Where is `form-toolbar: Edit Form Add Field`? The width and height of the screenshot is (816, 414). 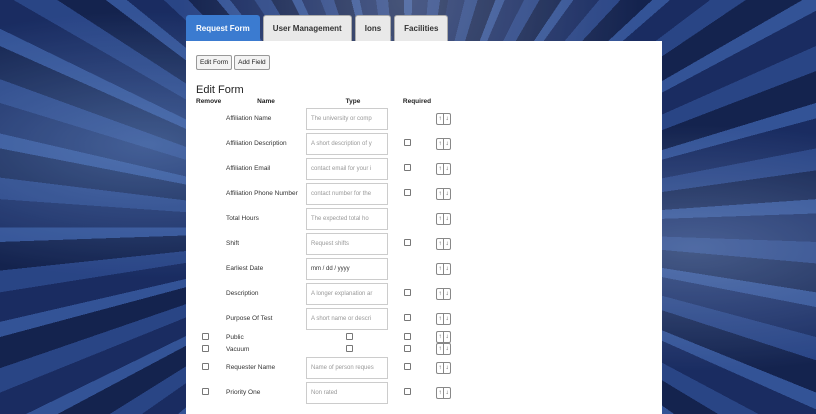
form-toolbar: Edit Form Add Field is located at coordinates (424, 62).